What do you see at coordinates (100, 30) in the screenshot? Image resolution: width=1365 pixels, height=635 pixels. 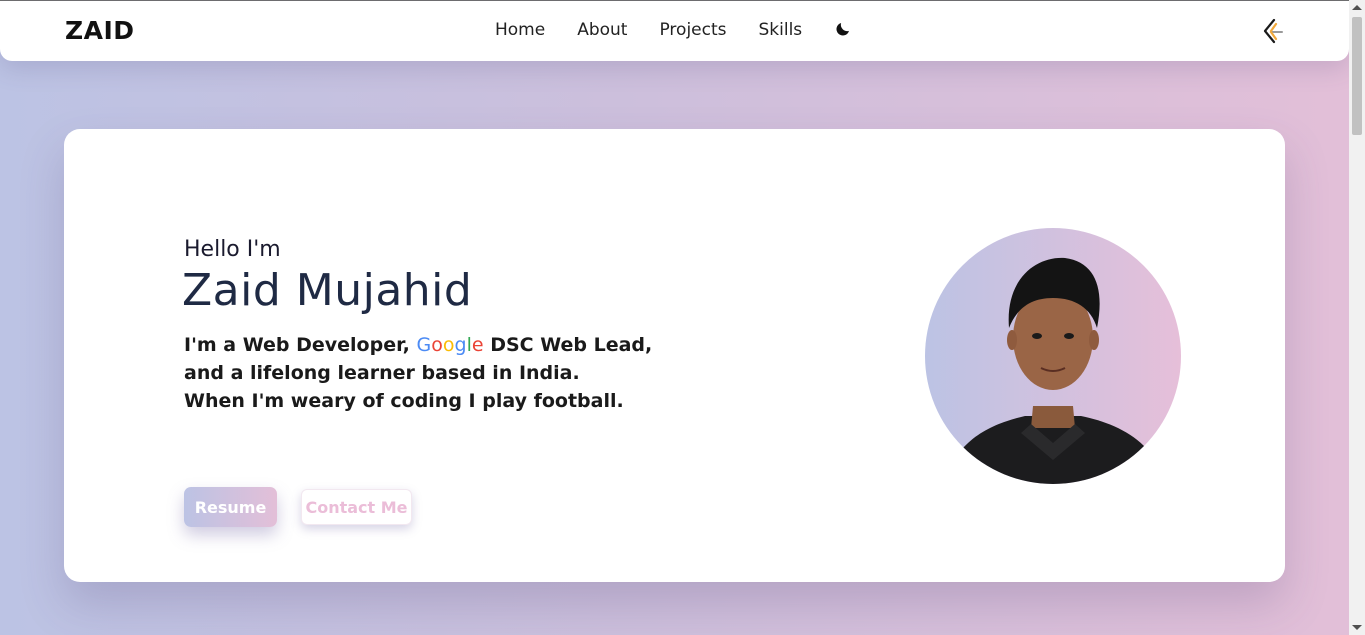 I see `brand-logo: ZAID` at bounding box center [100, 30].